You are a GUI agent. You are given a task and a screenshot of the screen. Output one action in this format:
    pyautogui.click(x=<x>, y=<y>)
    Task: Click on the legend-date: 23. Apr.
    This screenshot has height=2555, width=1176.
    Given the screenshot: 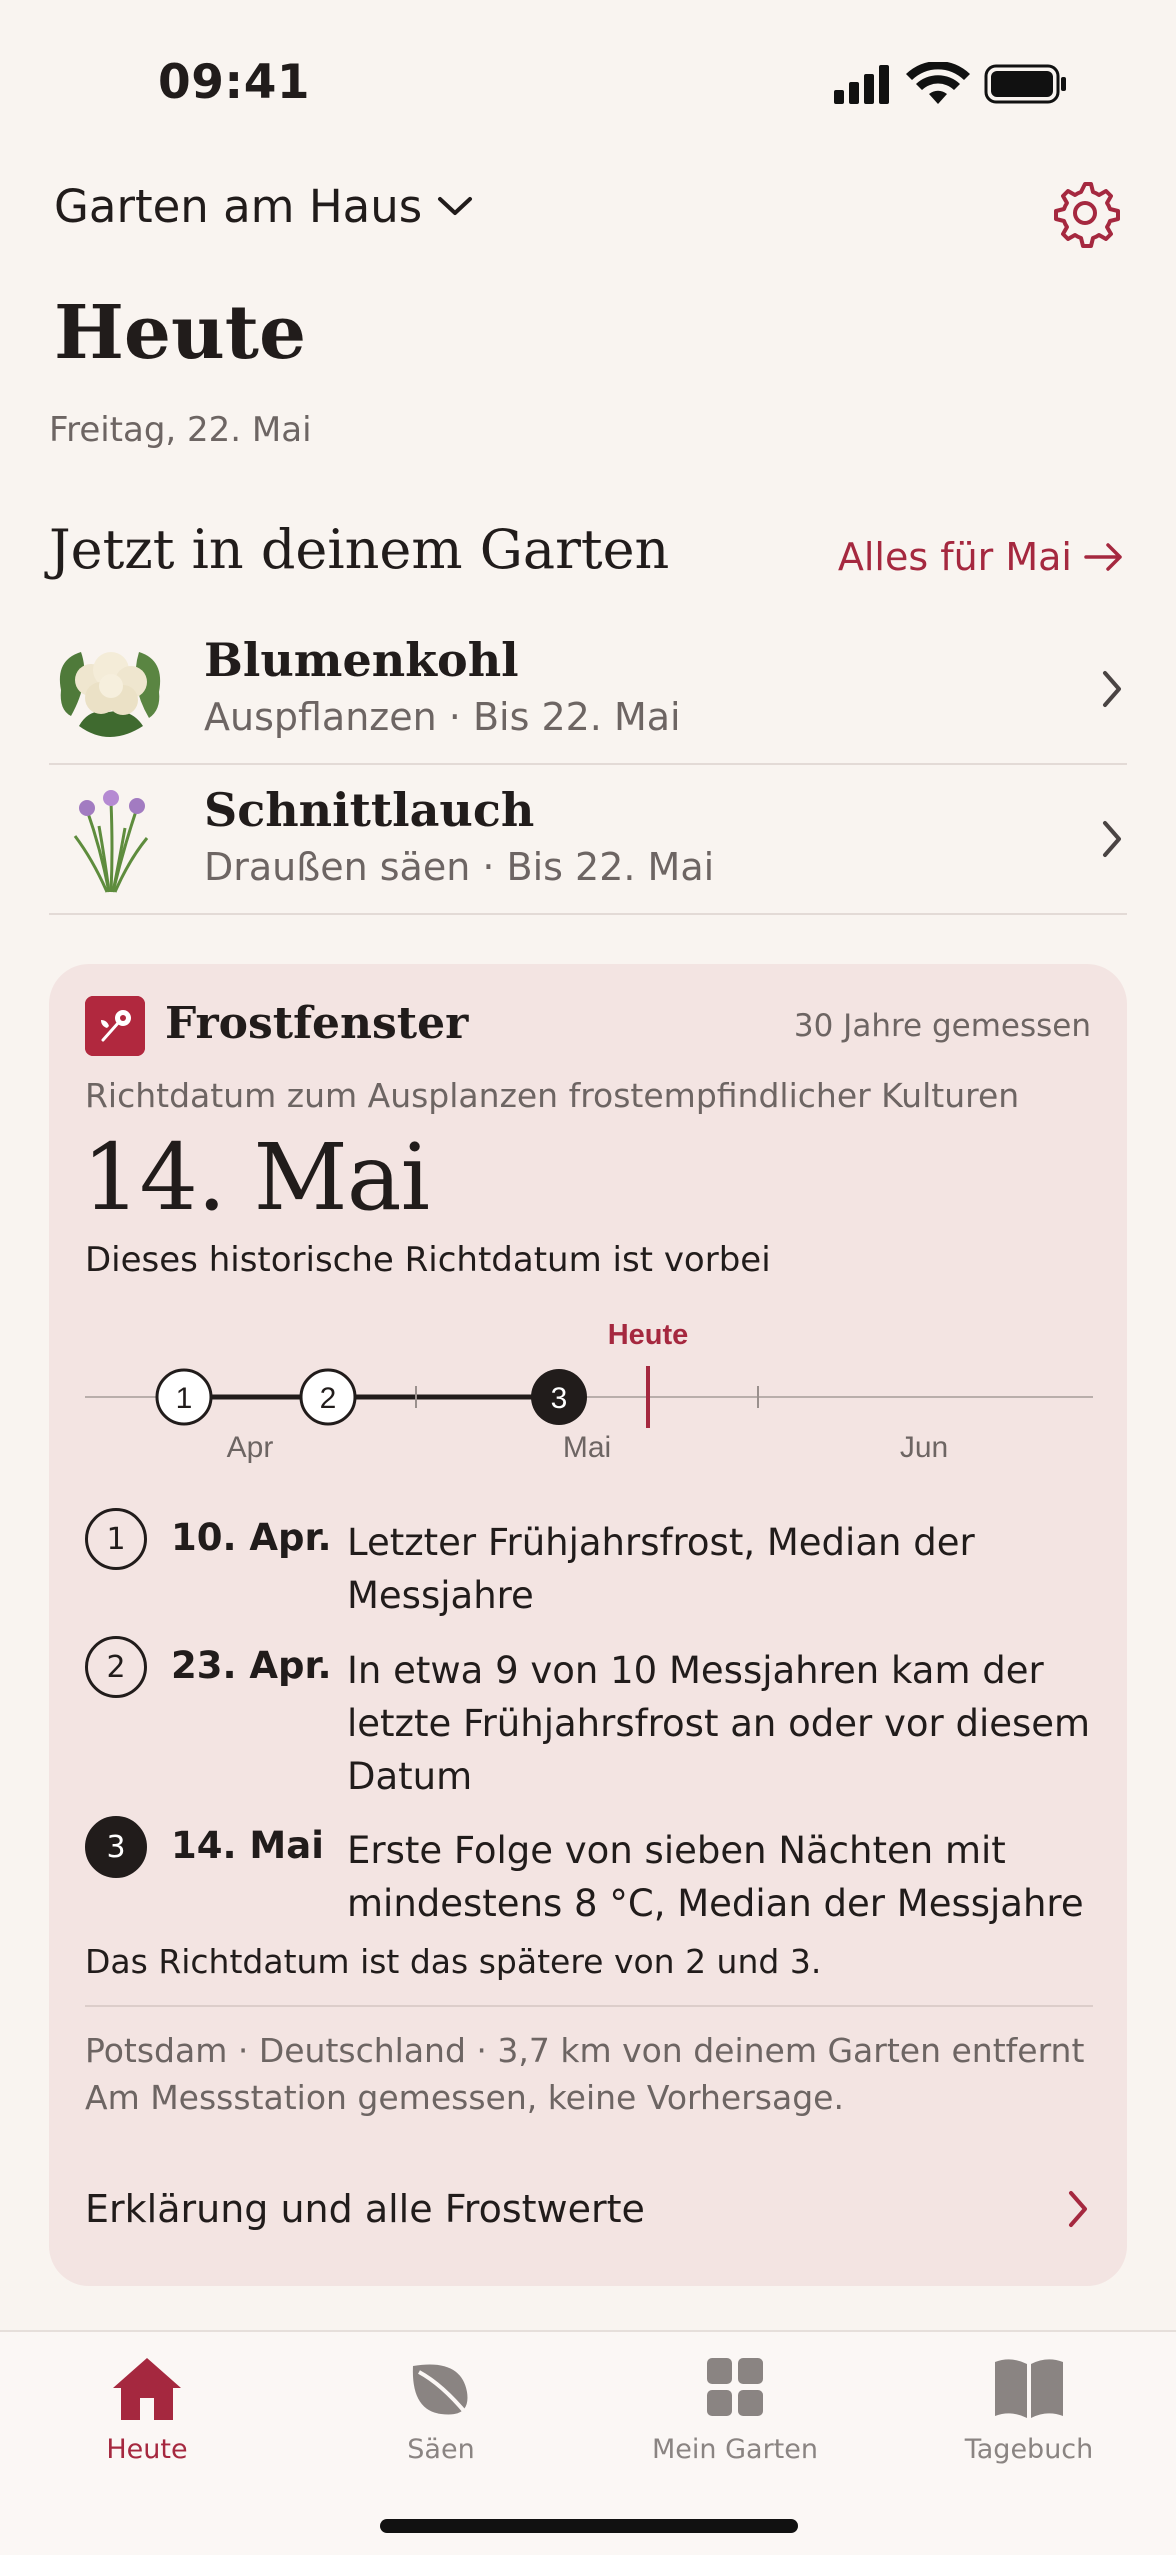 What is the action you would take?
    pyautogui.click(x=251, y=1665)
    